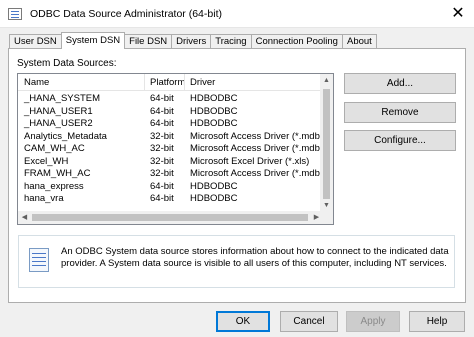  What do you see at coordinates (373, 321) in the screenshot?
I see `apply-button: Apply` at bounding box center [373, 321].